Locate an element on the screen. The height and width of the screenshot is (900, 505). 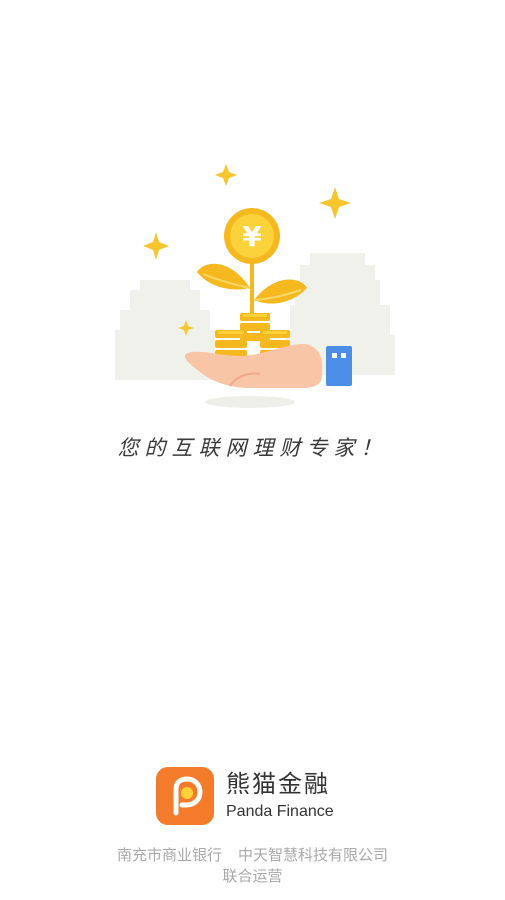
brand-name-english: Panda Finance is located at coordinates (280, 811).